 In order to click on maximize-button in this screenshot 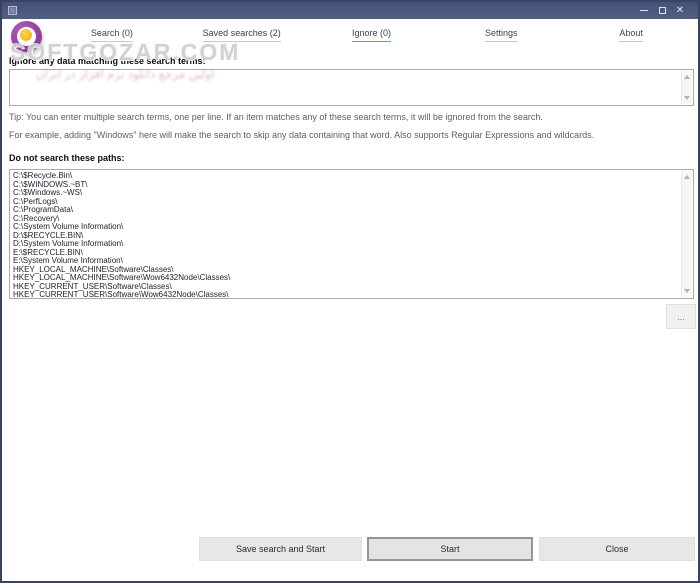, I will do `click(662, 10)`.